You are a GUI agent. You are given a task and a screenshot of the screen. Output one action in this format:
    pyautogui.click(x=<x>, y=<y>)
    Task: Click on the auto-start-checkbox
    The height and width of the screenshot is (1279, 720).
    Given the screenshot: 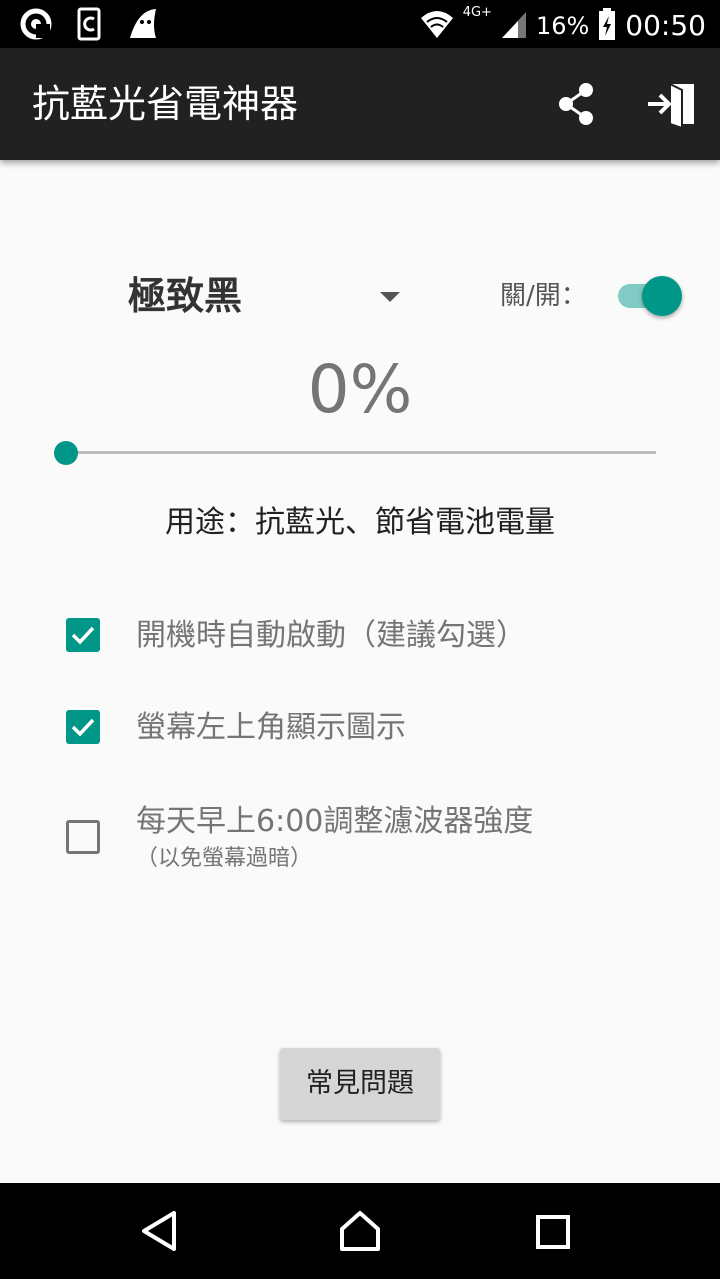 What is the action you would take?
    pyautogui.click(x=83, y=635)
    